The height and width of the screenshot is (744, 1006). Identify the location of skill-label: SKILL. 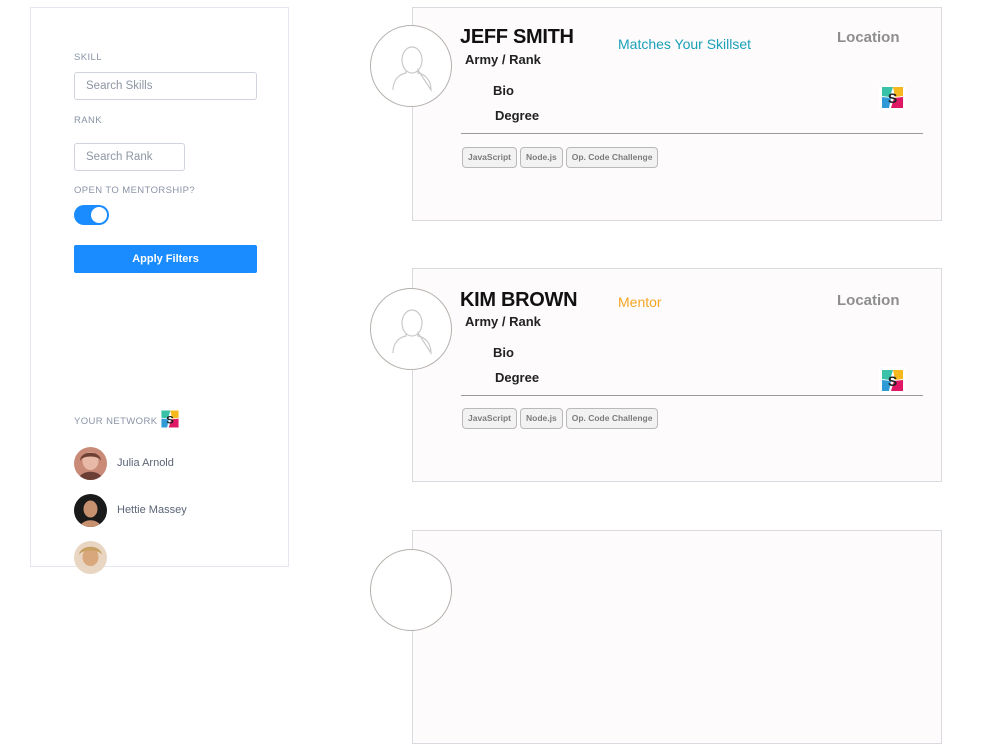
(88, 57).